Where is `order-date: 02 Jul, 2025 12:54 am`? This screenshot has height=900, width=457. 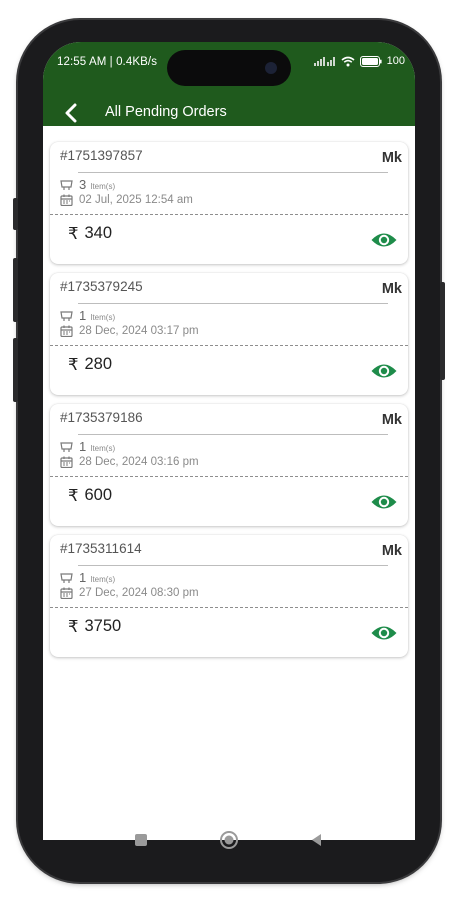 order-date: 02 Jul, 2025 12:54 am is located at coordinates (136, 200).